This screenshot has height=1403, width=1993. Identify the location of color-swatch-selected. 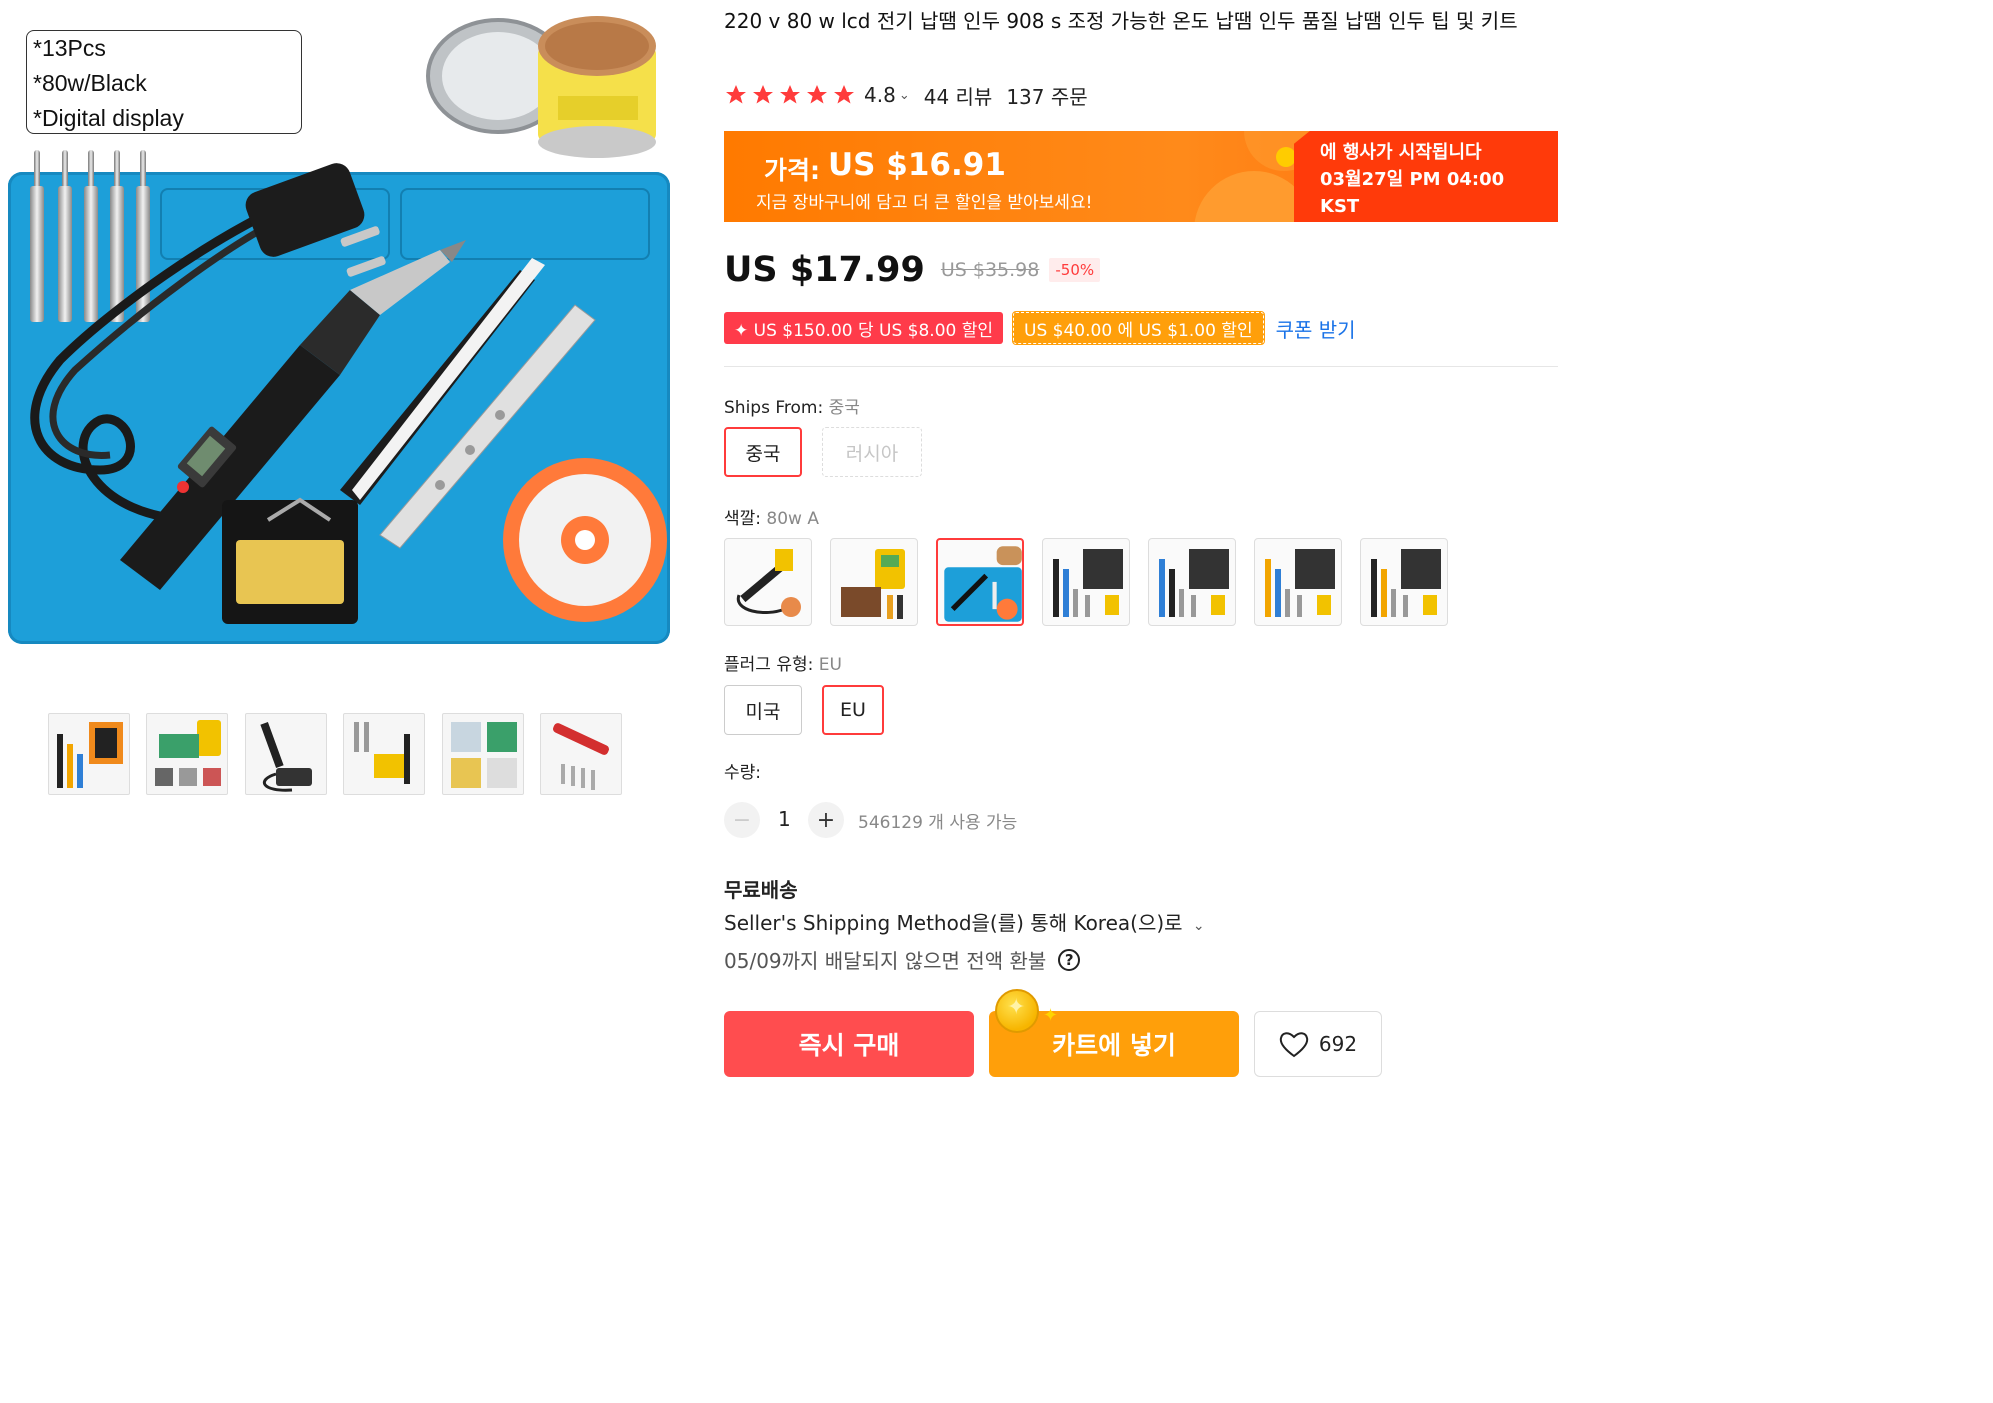
(980, 582).